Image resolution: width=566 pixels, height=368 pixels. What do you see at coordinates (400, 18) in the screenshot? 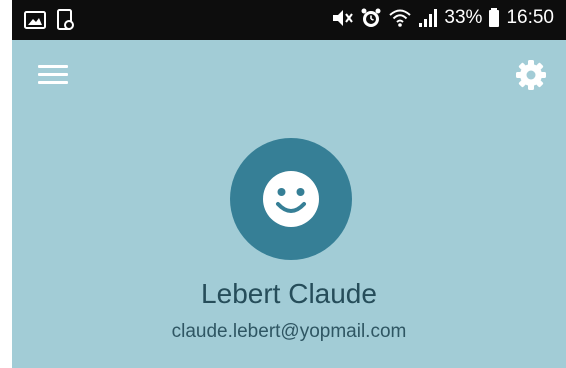
I see `wifi-icon` at bounding box center [400, 18].